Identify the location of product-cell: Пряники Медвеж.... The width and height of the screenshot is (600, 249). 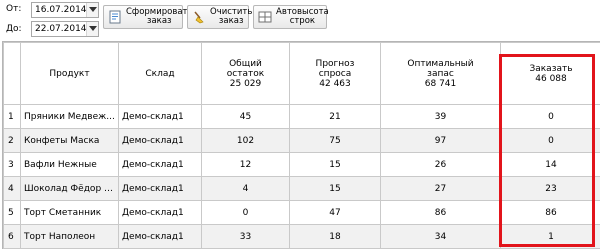
(69, 116).